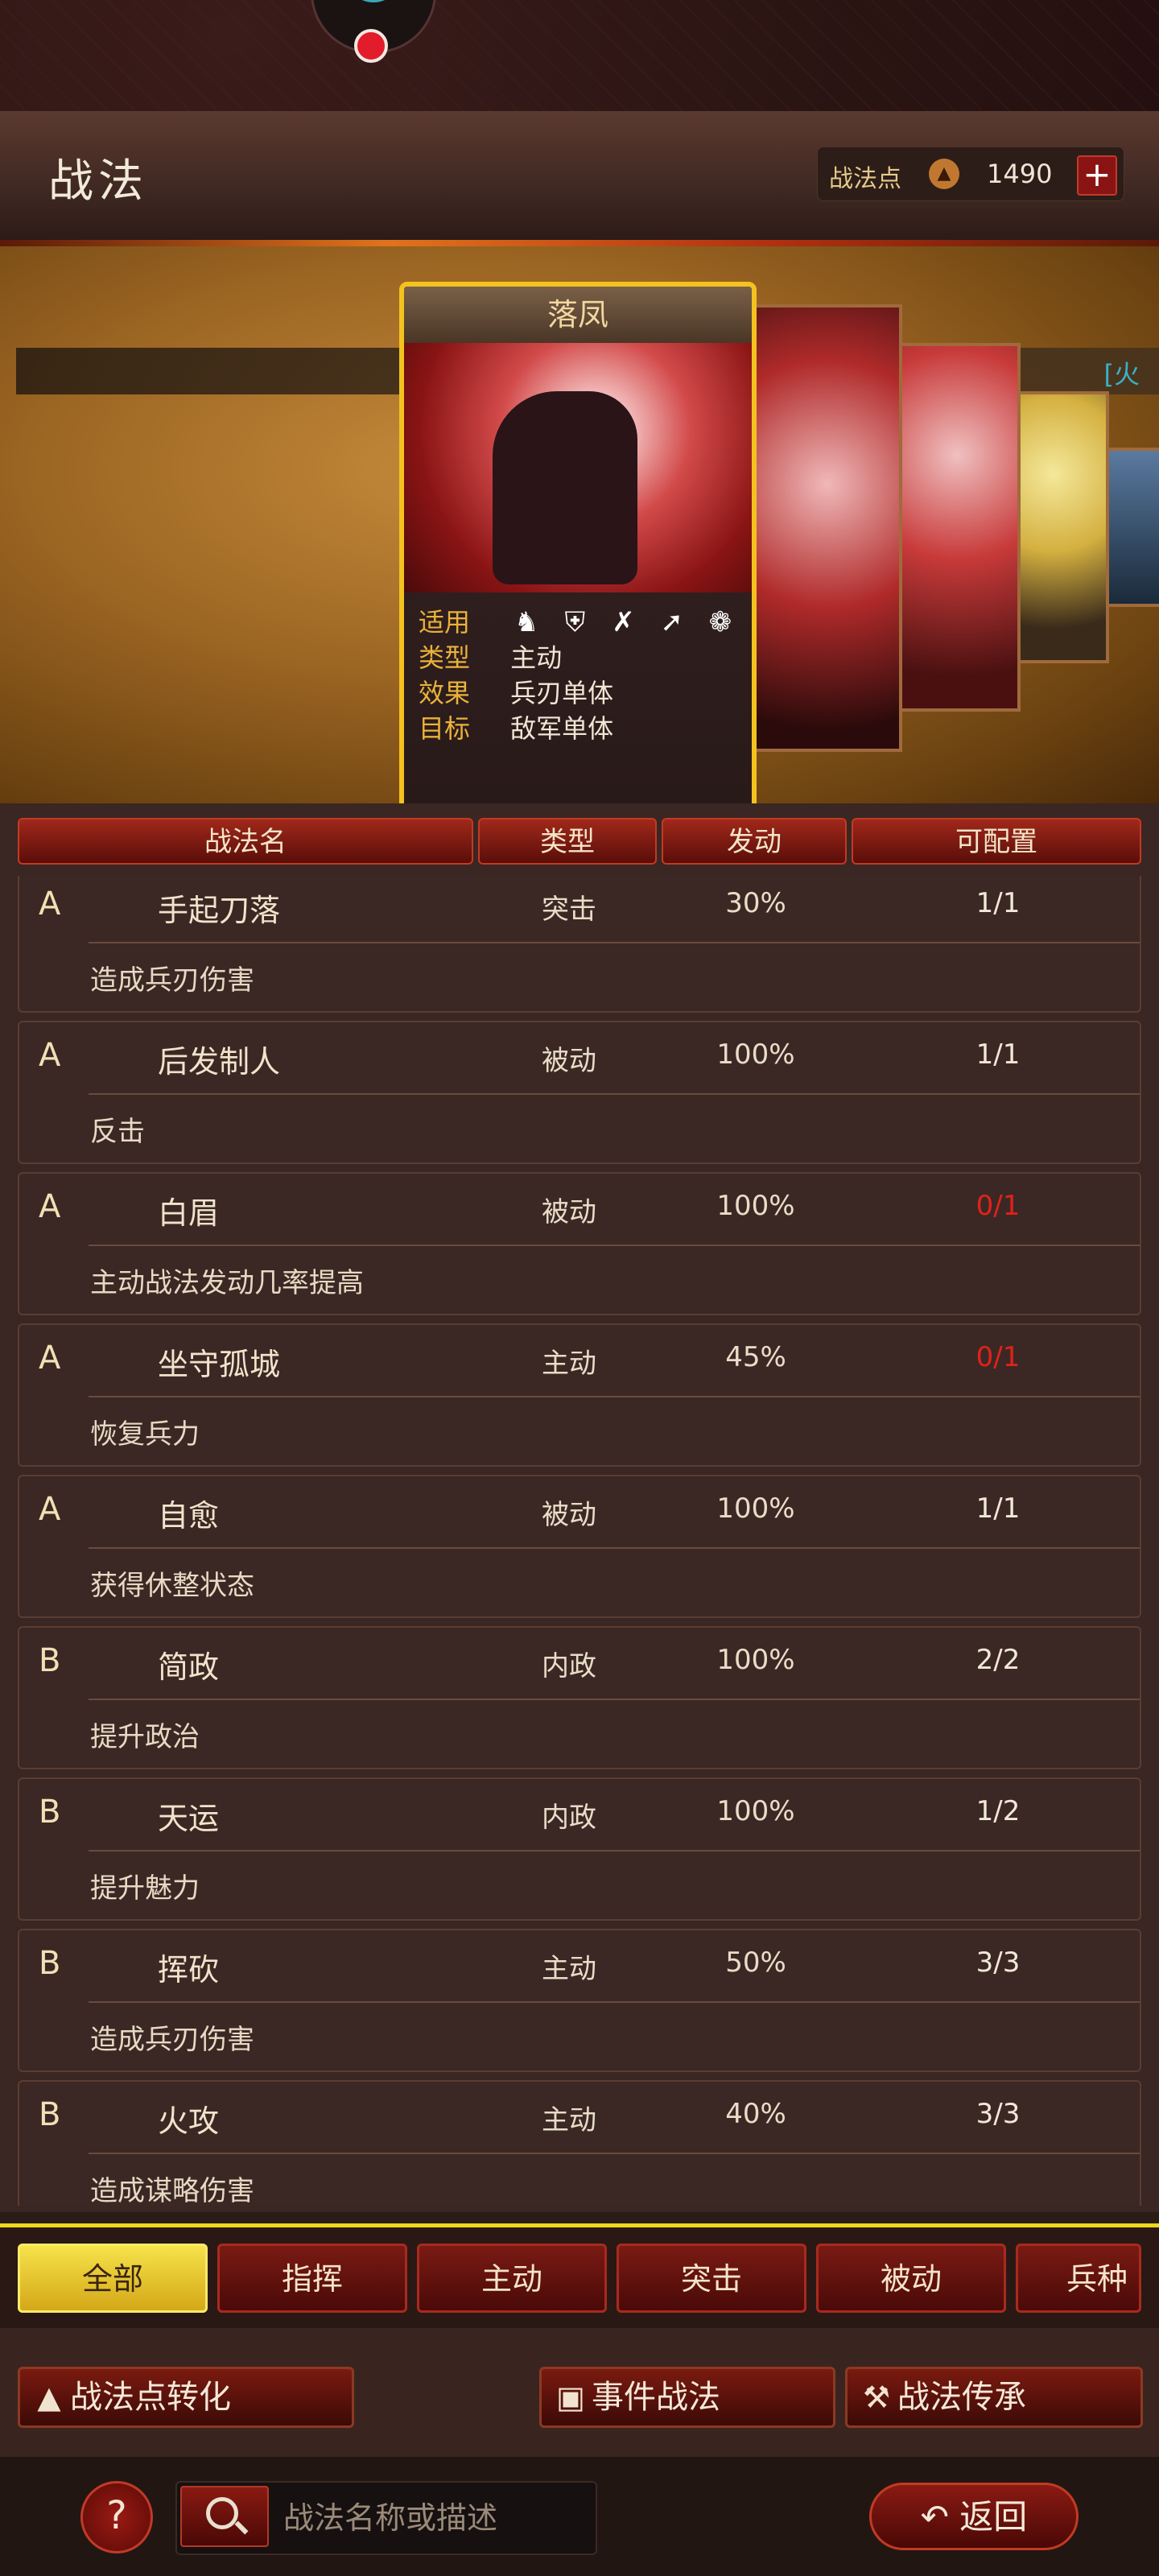 Image resolution: width=1159 pixels, height=2576 pixels. I want to click on avatar-image, so click(373, 1).